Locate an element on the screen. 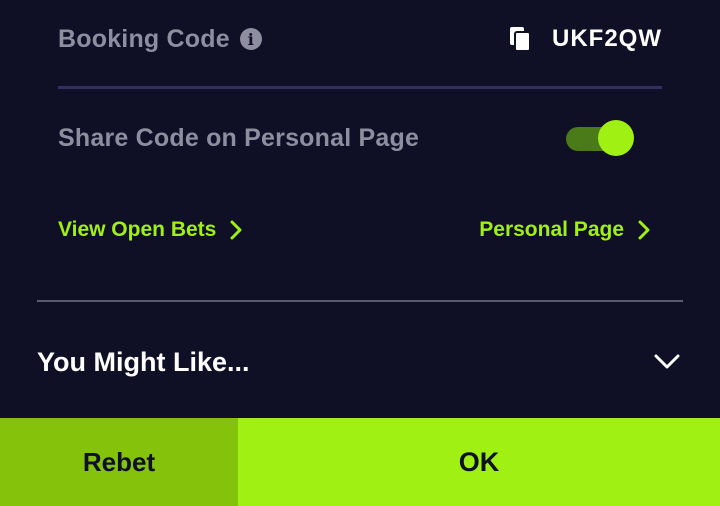  chevron-down-icon is located at coordinates (667, 362).